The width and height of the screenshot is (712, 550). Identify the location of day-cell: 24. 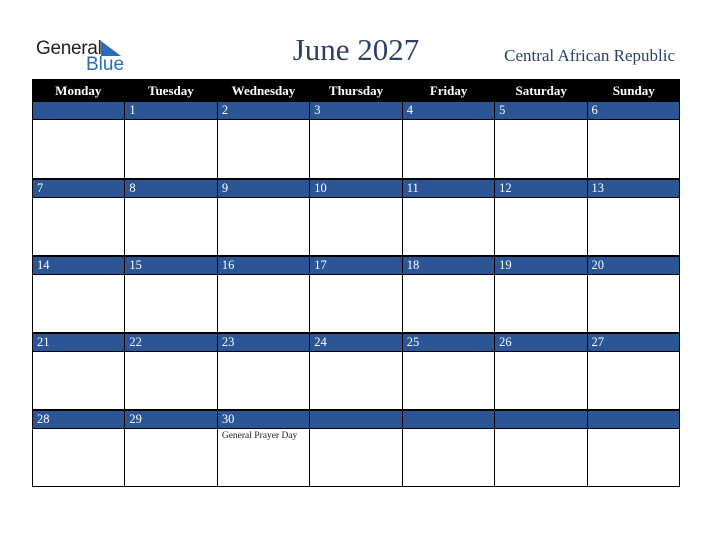
(355, 371).